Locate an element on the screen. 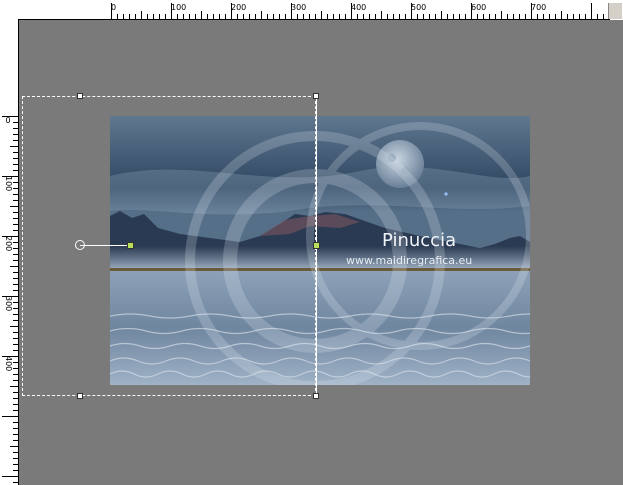  left-ruler-label-300: 300 is located at coordinates (8, 304).